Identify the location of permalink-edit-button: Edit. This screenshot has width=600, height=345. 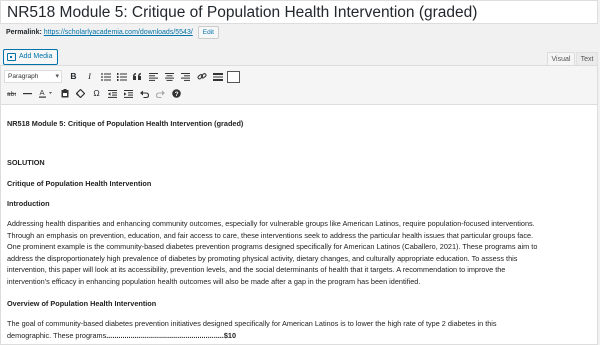
(208, 32).